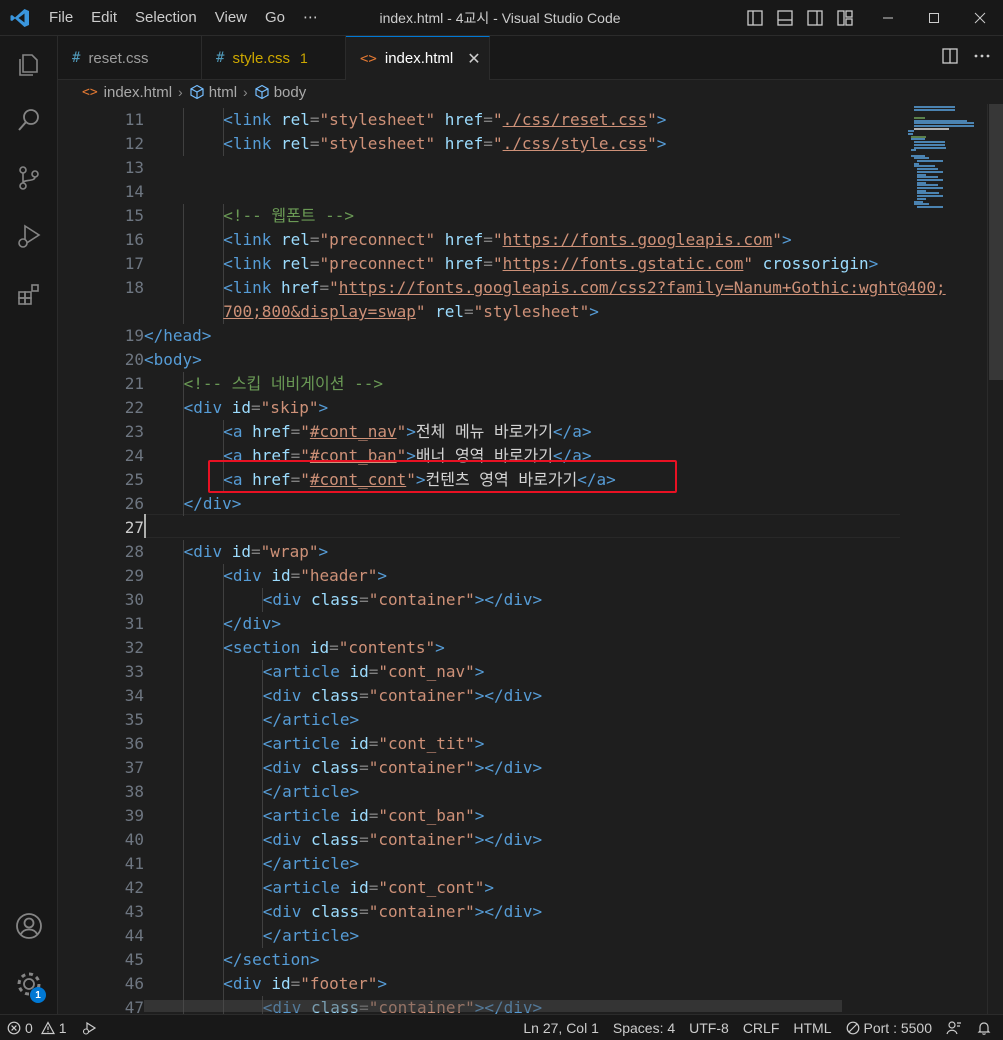  I want to click on toggle-primary-sidebar-icon, so click(755, 18).